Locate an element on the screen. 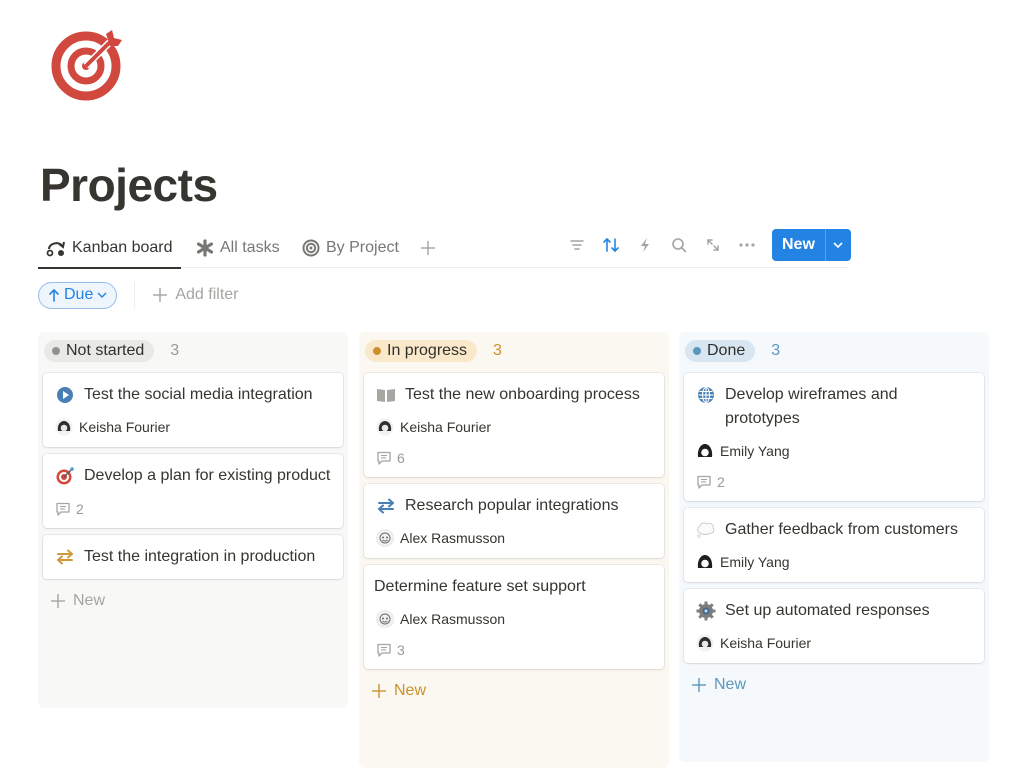 Image resolution: width=1018 pixels, height=778 pixels. tab-kanban-board: Kanban board is located at coordinates (109, 248).